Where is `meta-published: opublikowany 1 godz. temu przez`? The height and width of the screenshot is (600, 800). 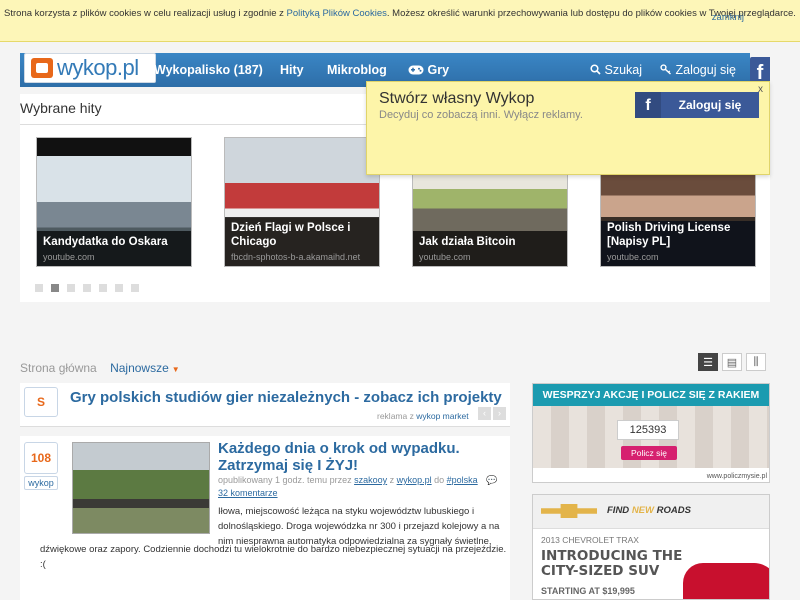
meta-published: opublikowany 1 godz. temu przez is located at coordinates (286, 480).